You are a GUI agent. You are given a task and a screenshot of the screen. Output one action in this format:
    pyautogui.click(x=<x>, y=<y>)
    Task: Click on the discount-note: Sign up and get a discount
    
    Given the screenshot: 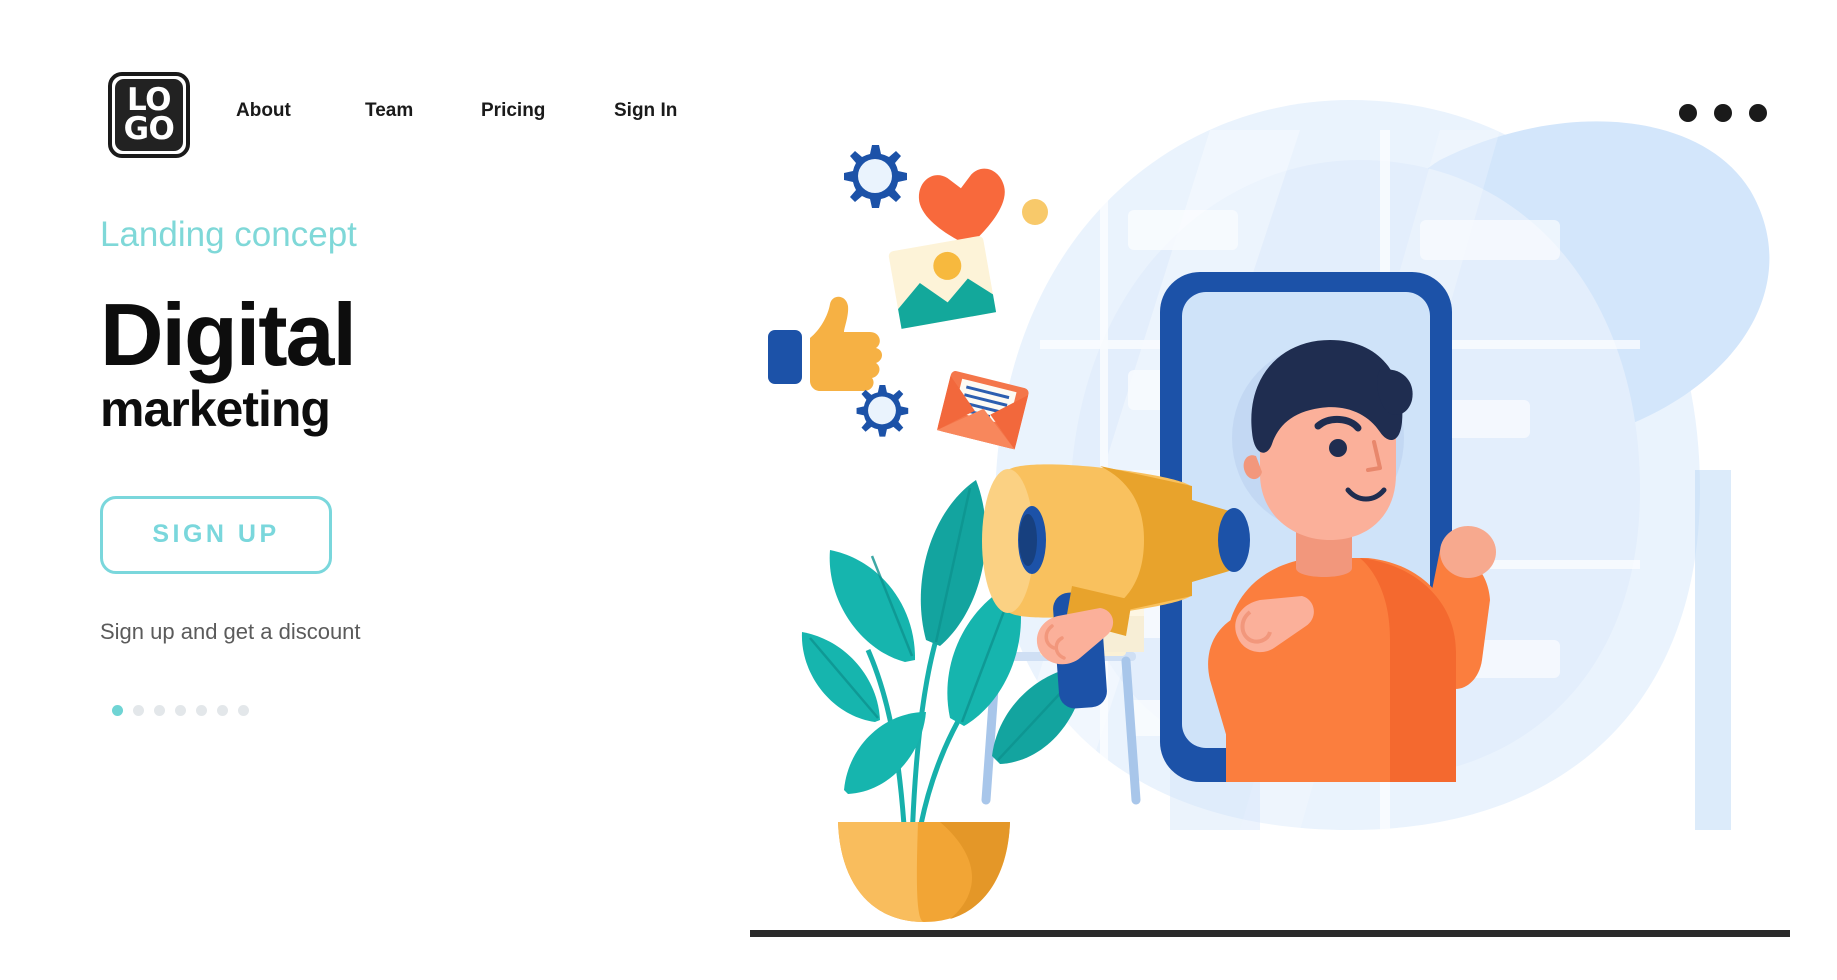 What is the action you would take?
    pyautogui.click(x=230, y=631)
    